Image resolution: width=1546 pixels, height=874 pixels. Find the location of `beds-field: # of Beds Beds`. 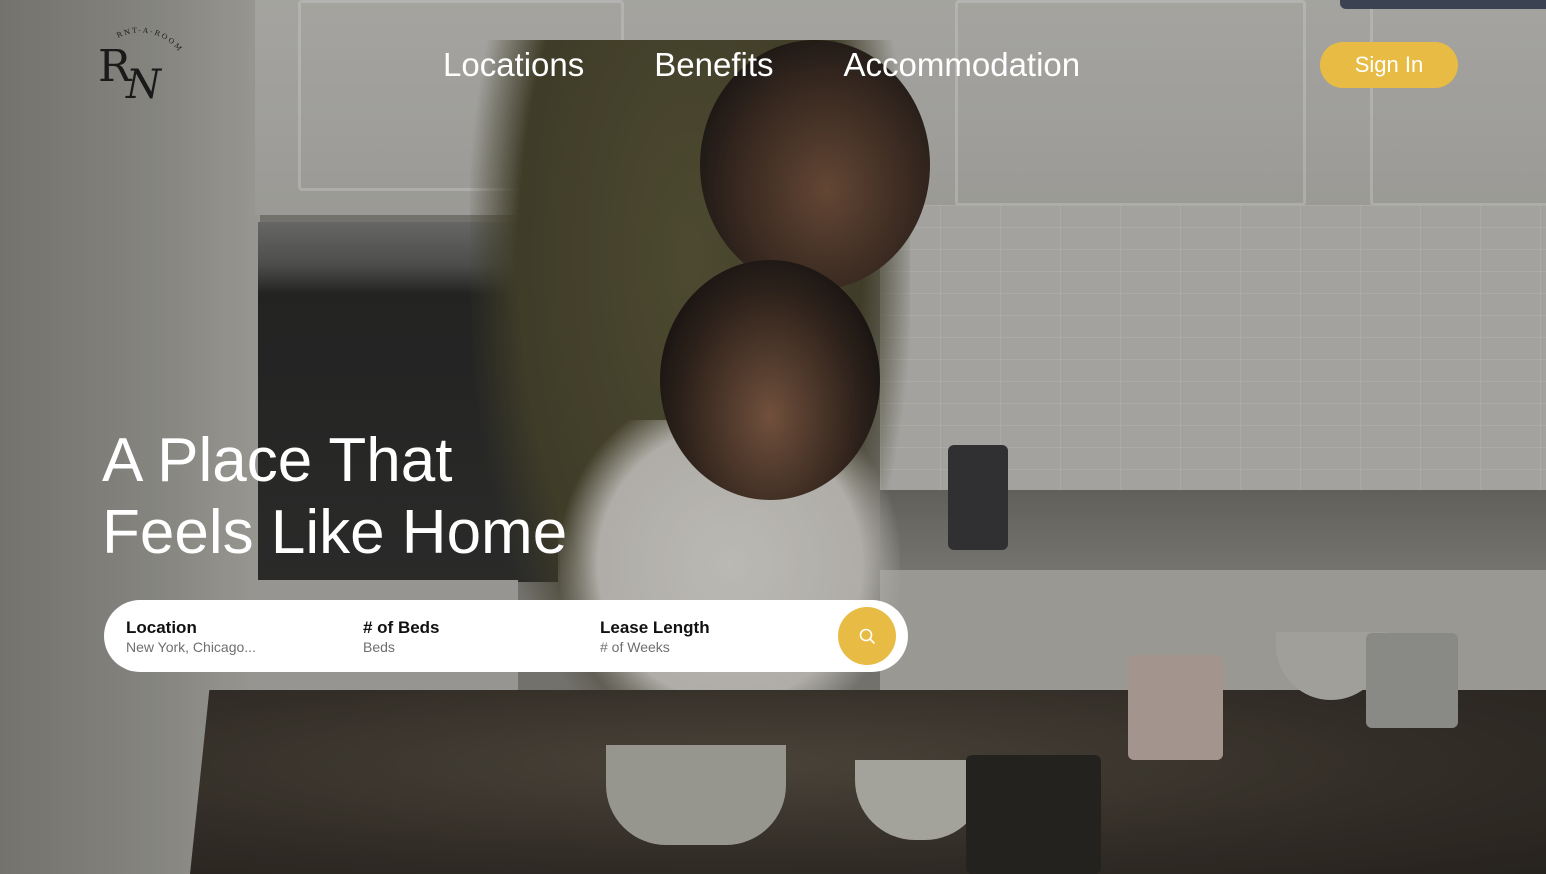

beds-field: # of Beds Beds is located at coordinates (401, 637).